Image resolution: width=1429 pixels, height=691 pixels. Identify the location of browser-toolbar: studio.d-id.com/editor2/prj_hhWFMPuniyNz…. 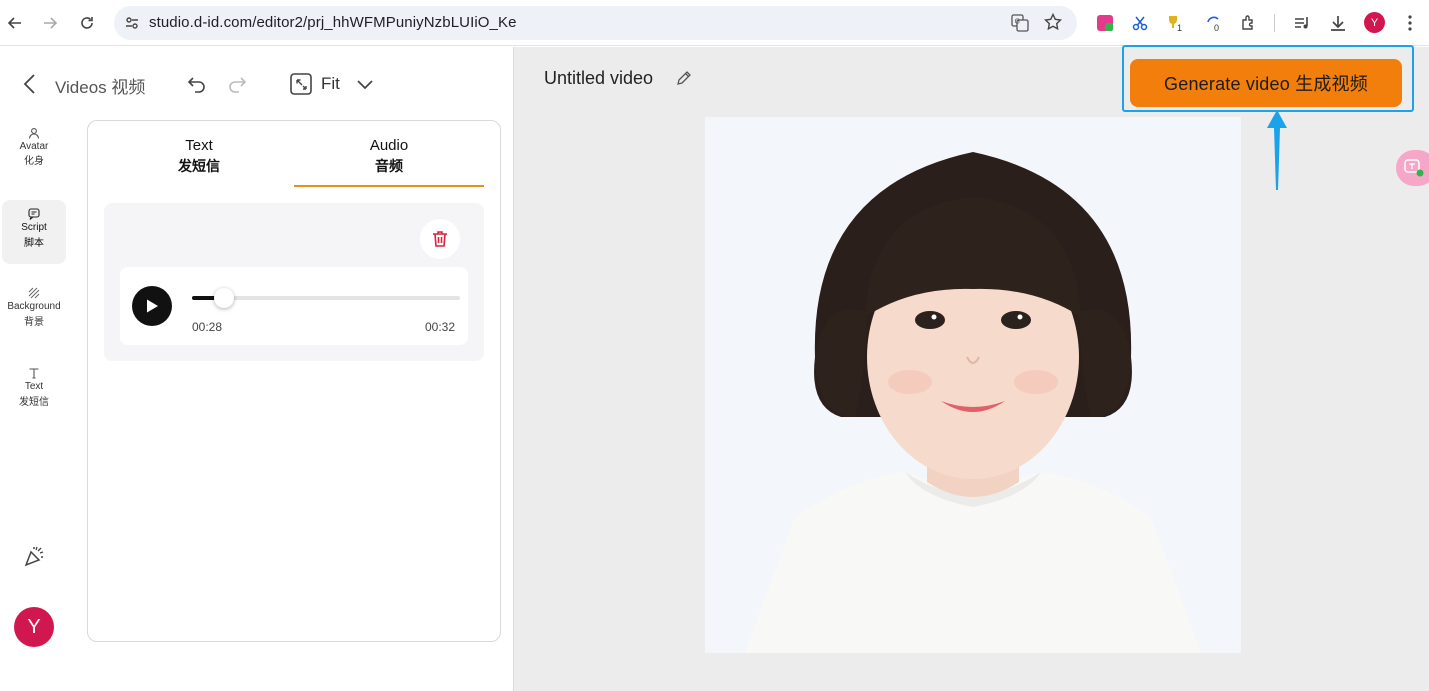
(714, 23).